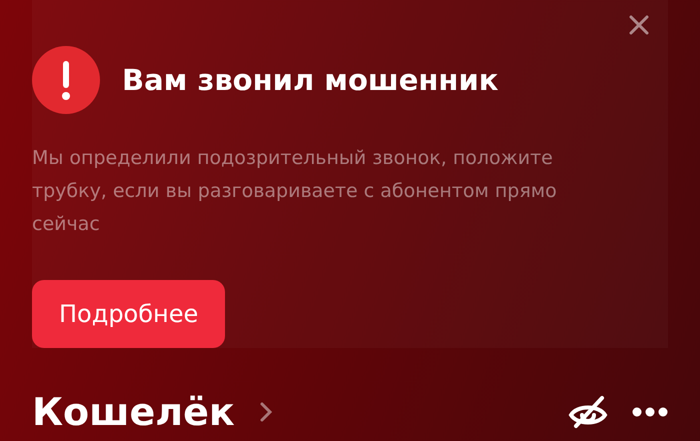 The width and height of the screenshot is (700, 441). What do you see at coordinates (588, 412) in the screenshot?
I see `eye-slash-icon` at bounding box center [588, 412].